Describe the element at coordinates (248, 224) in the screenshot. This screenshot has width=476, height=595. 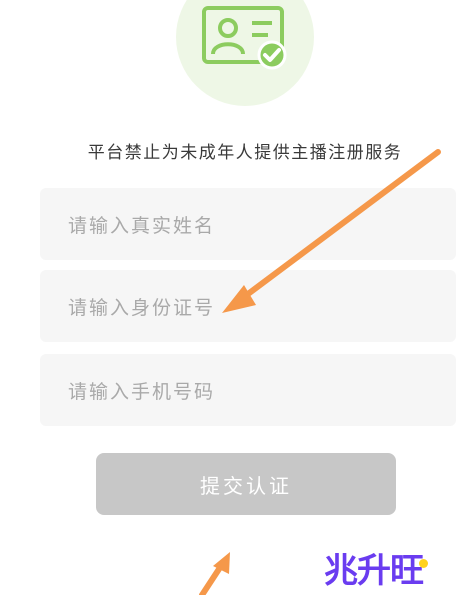
I see `real-name-input: 请输入真实姓名` at that location.